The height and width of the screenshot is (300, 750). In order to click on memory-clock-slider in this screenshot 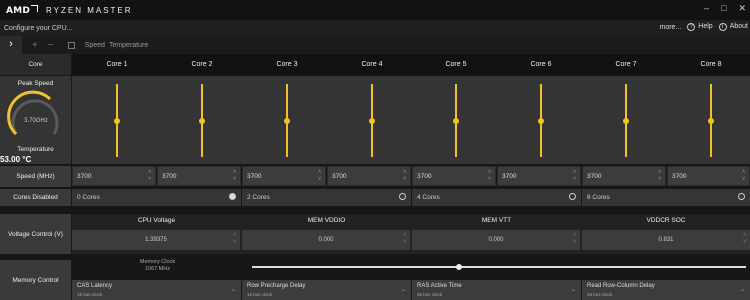, I will do `click(499, 267)`.